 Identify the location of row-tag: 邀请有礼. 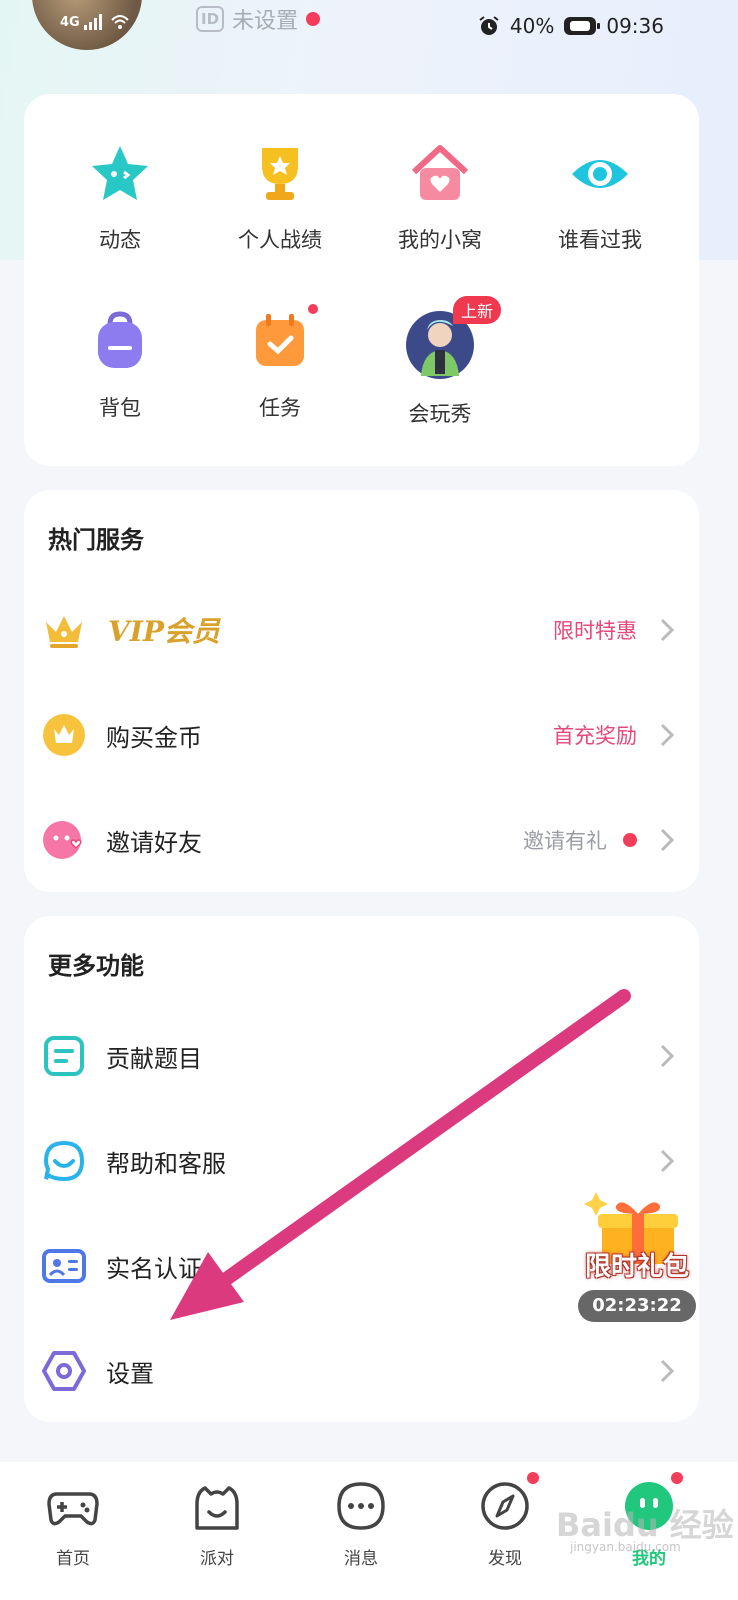
(565, 841).